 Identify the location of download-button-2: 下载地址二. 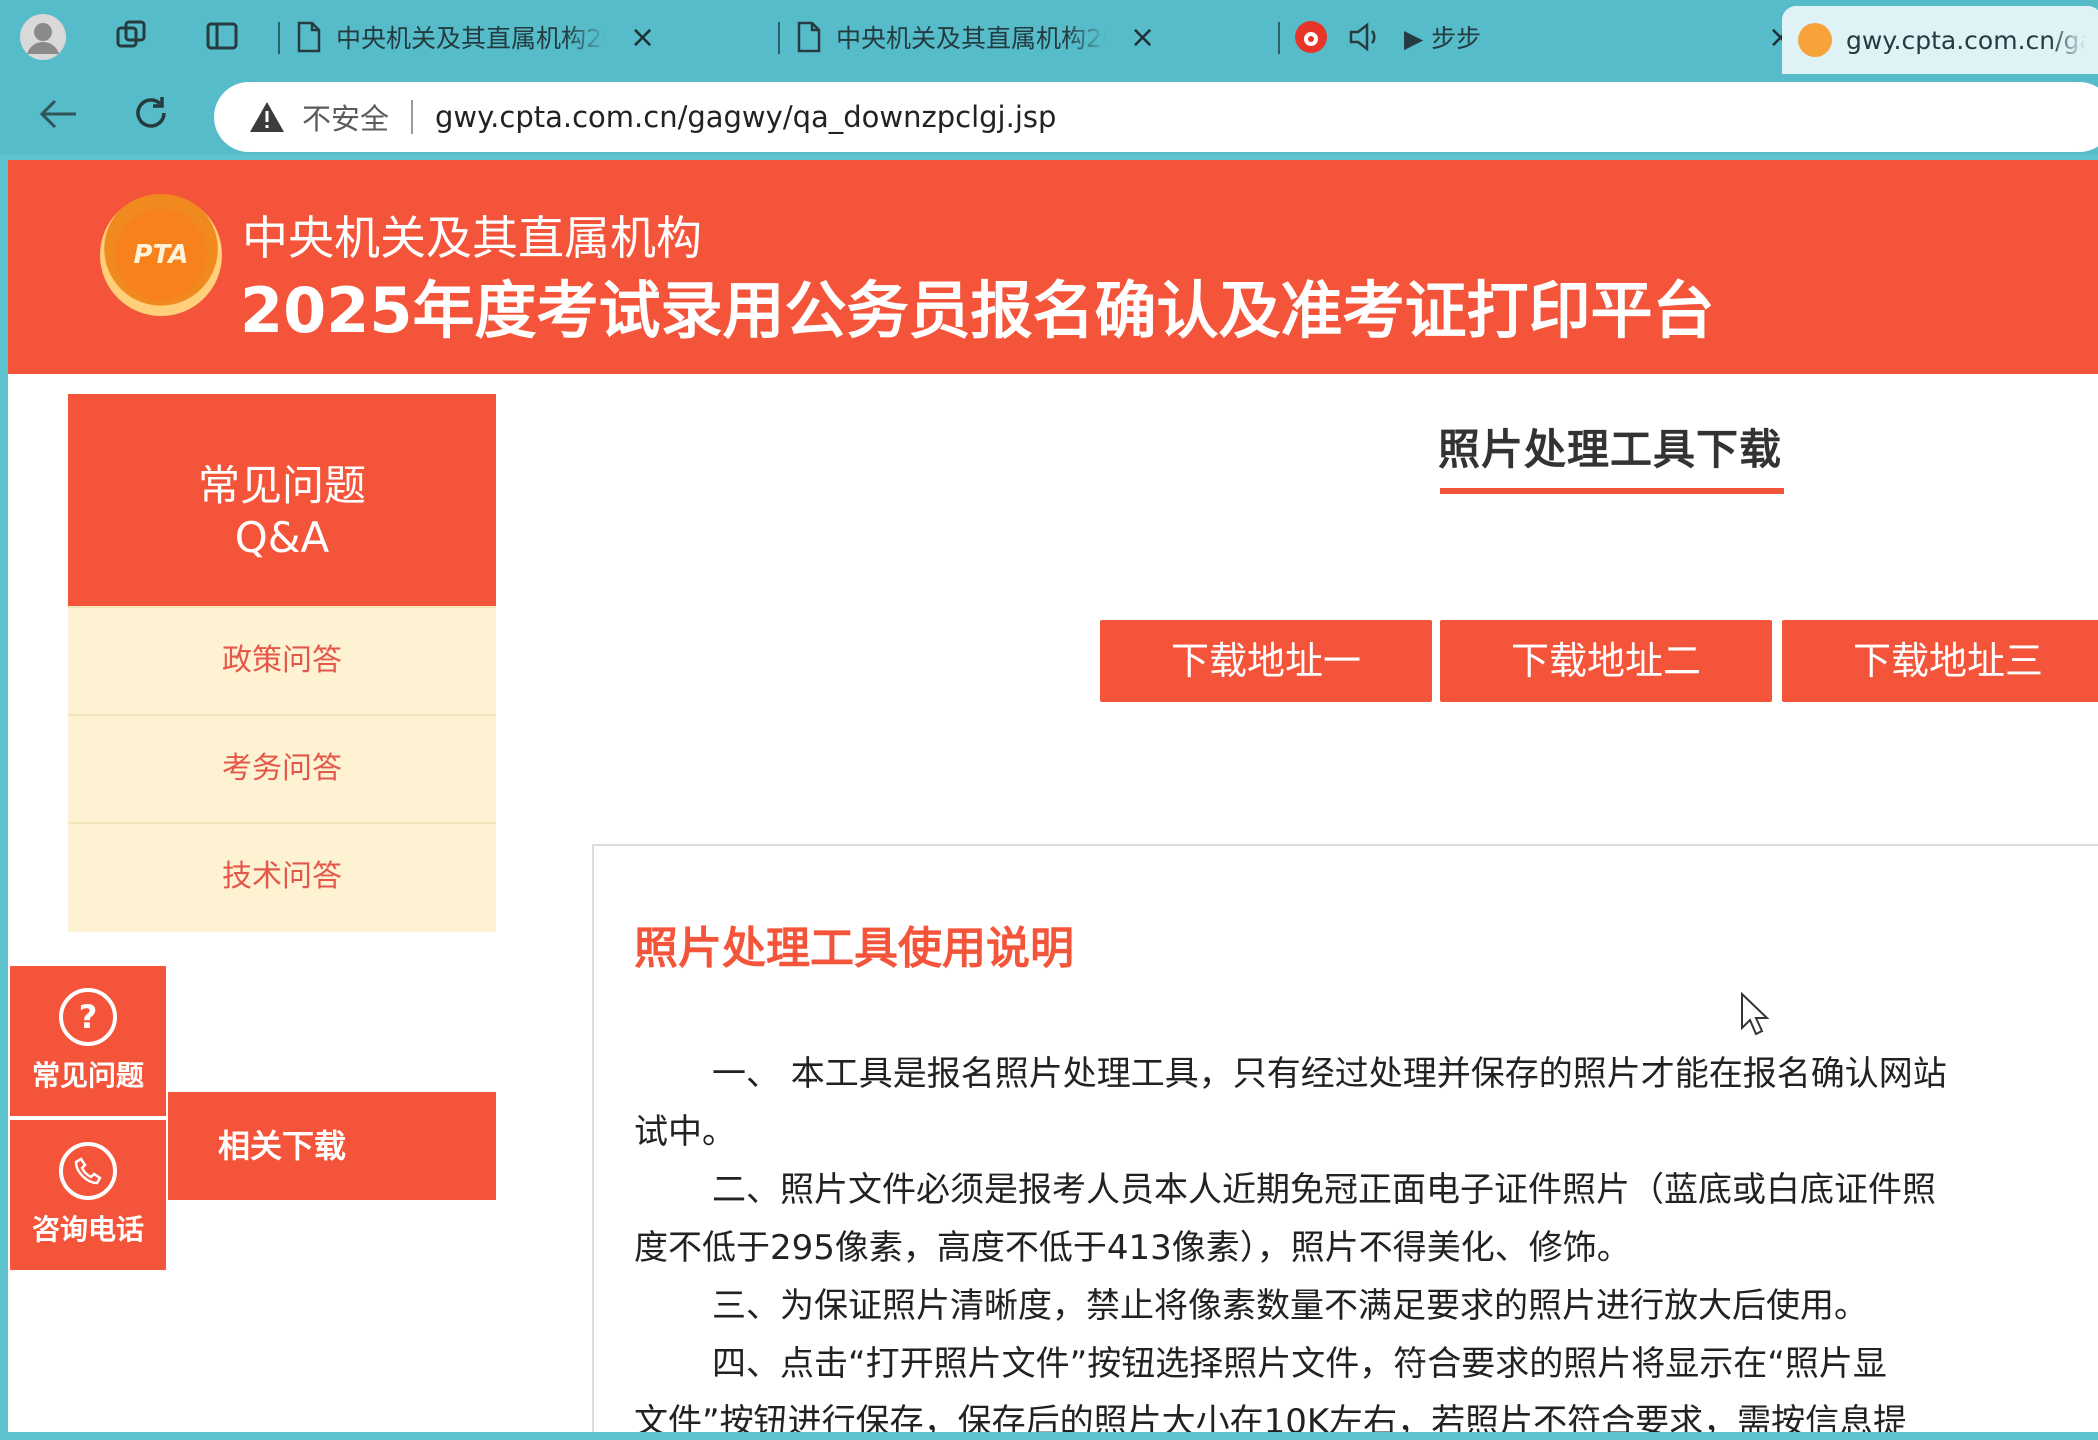
(1606, 661).